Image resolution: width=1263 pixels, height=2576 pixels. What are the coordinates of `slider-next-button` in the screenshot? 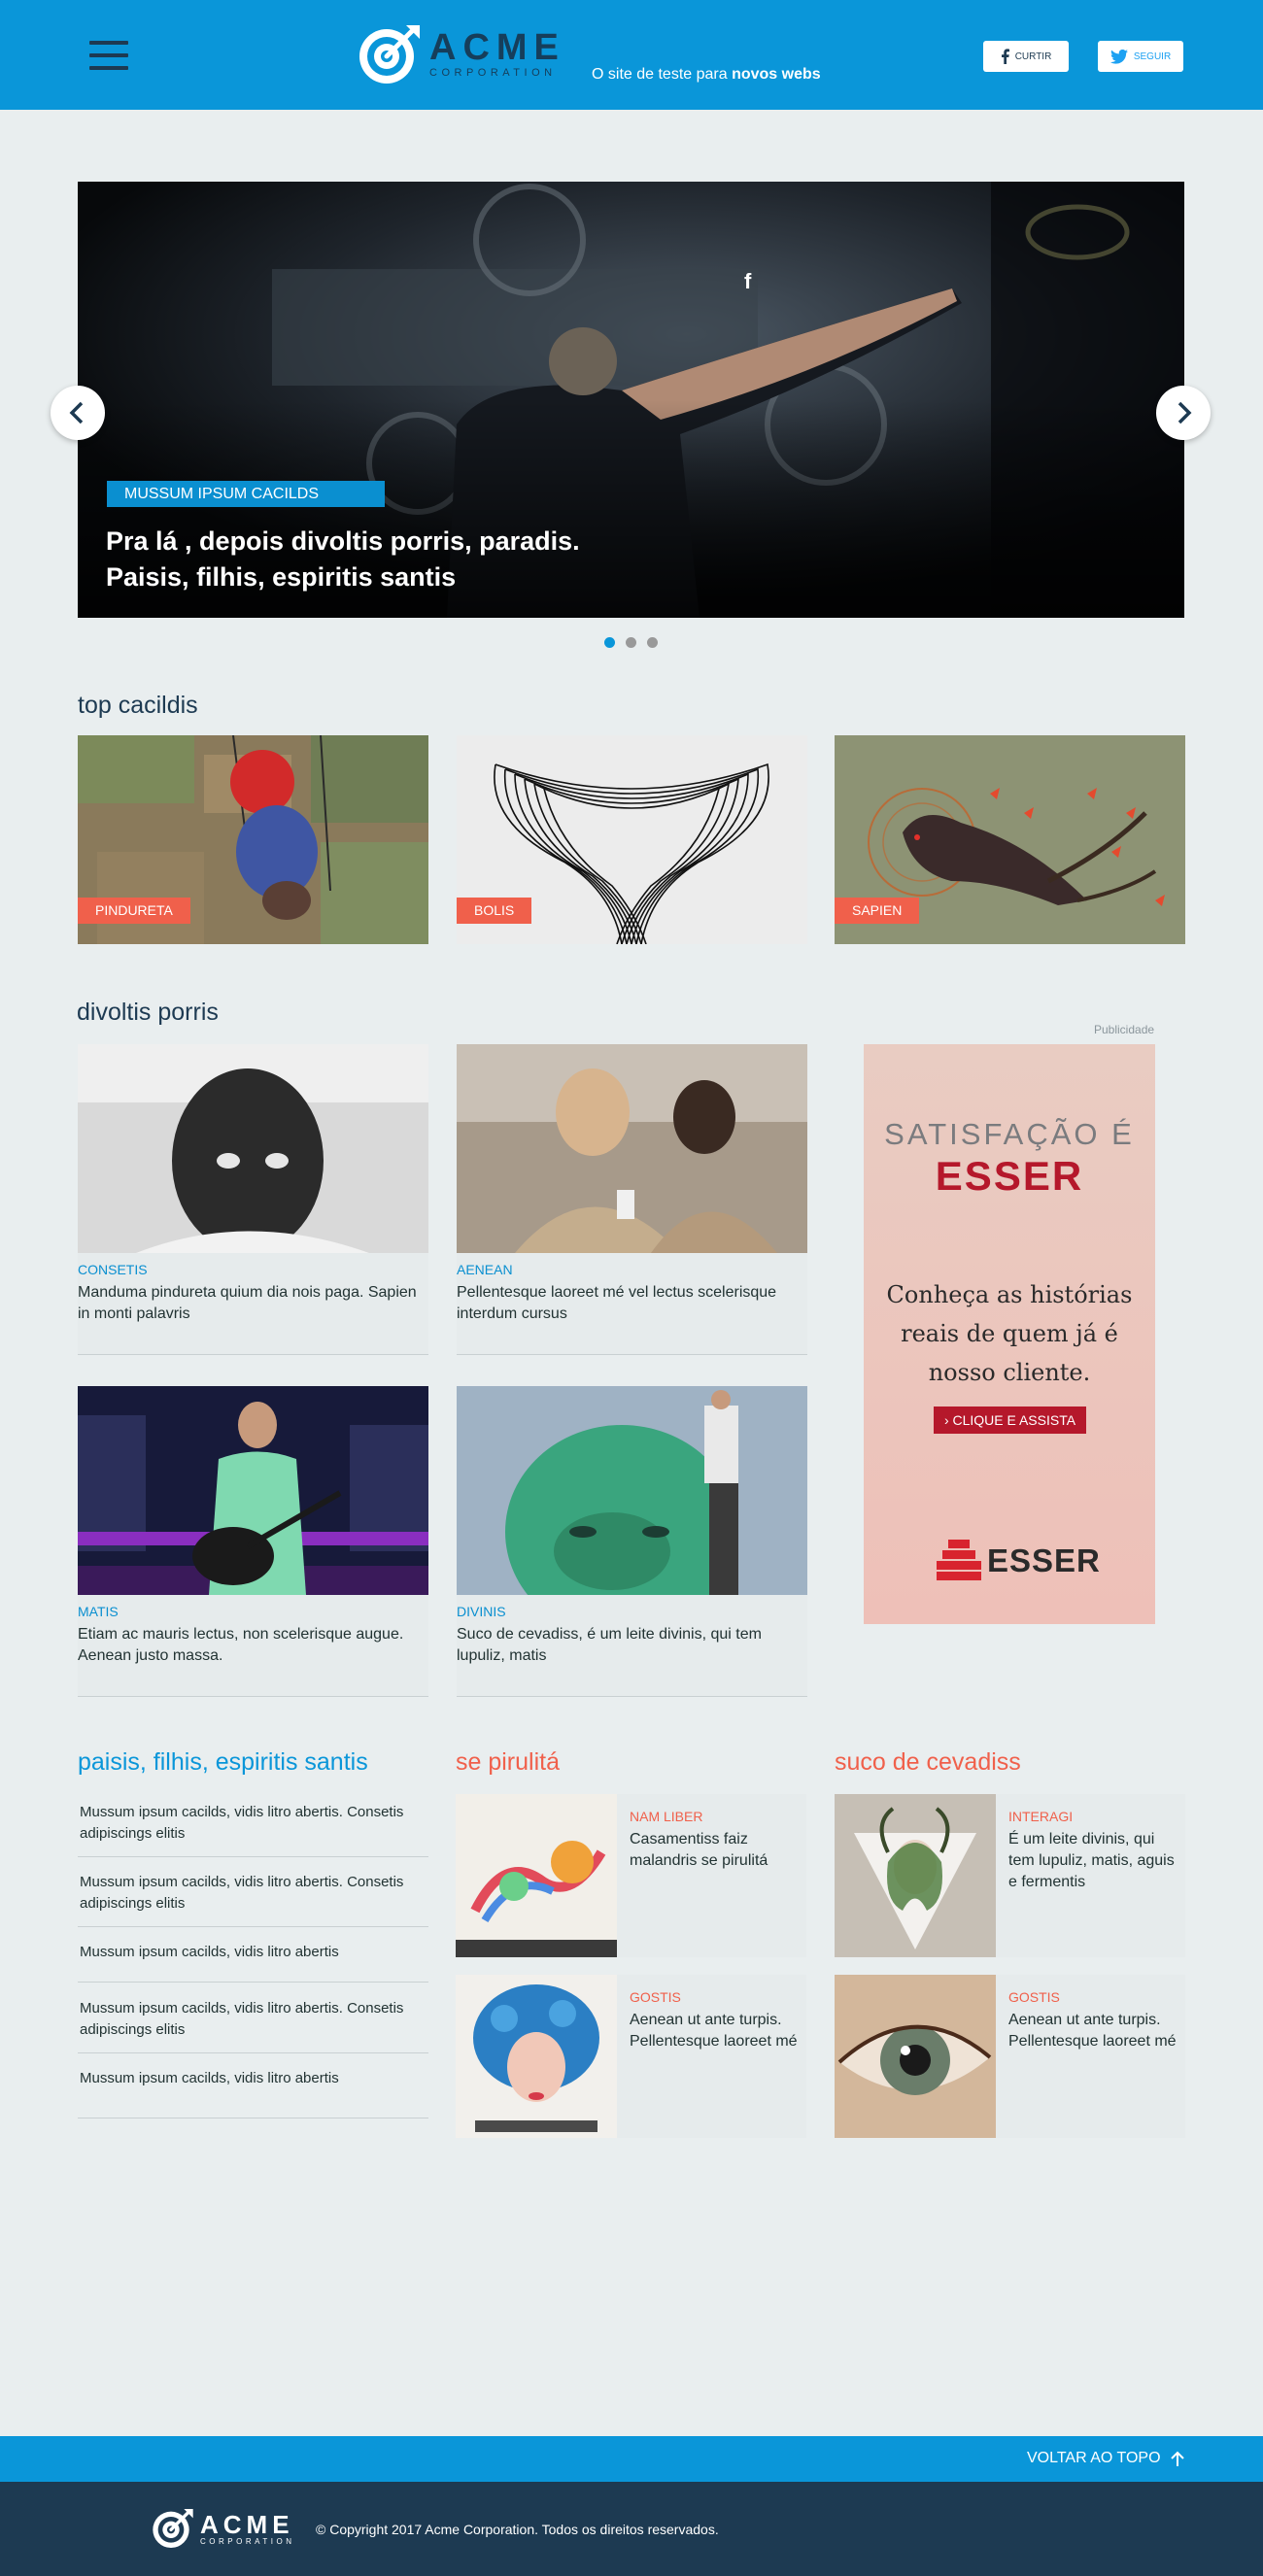 It's located at (1184, 413).